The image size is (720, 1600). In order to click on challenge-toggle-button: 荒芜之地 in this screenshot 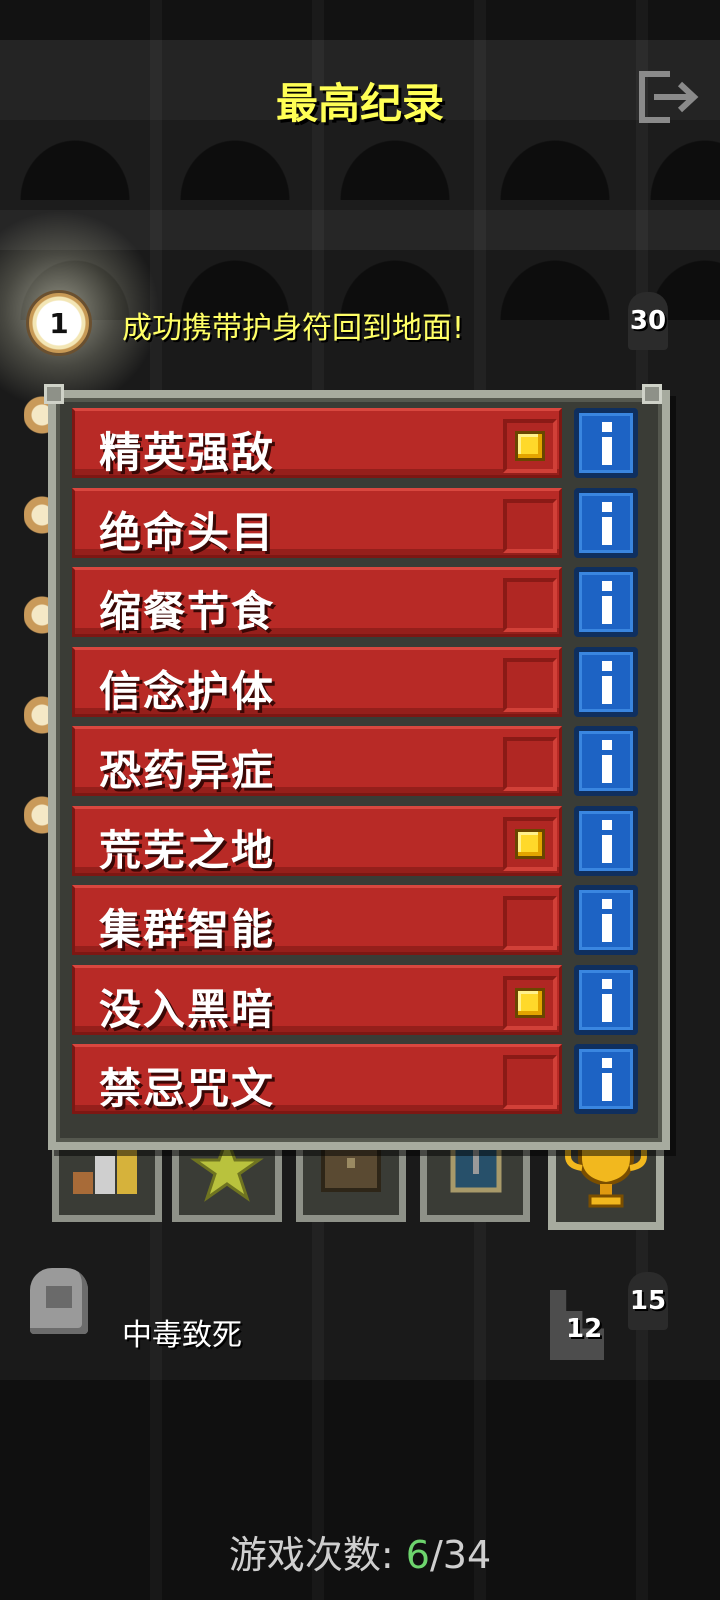, I will do `click(317, 841)`.